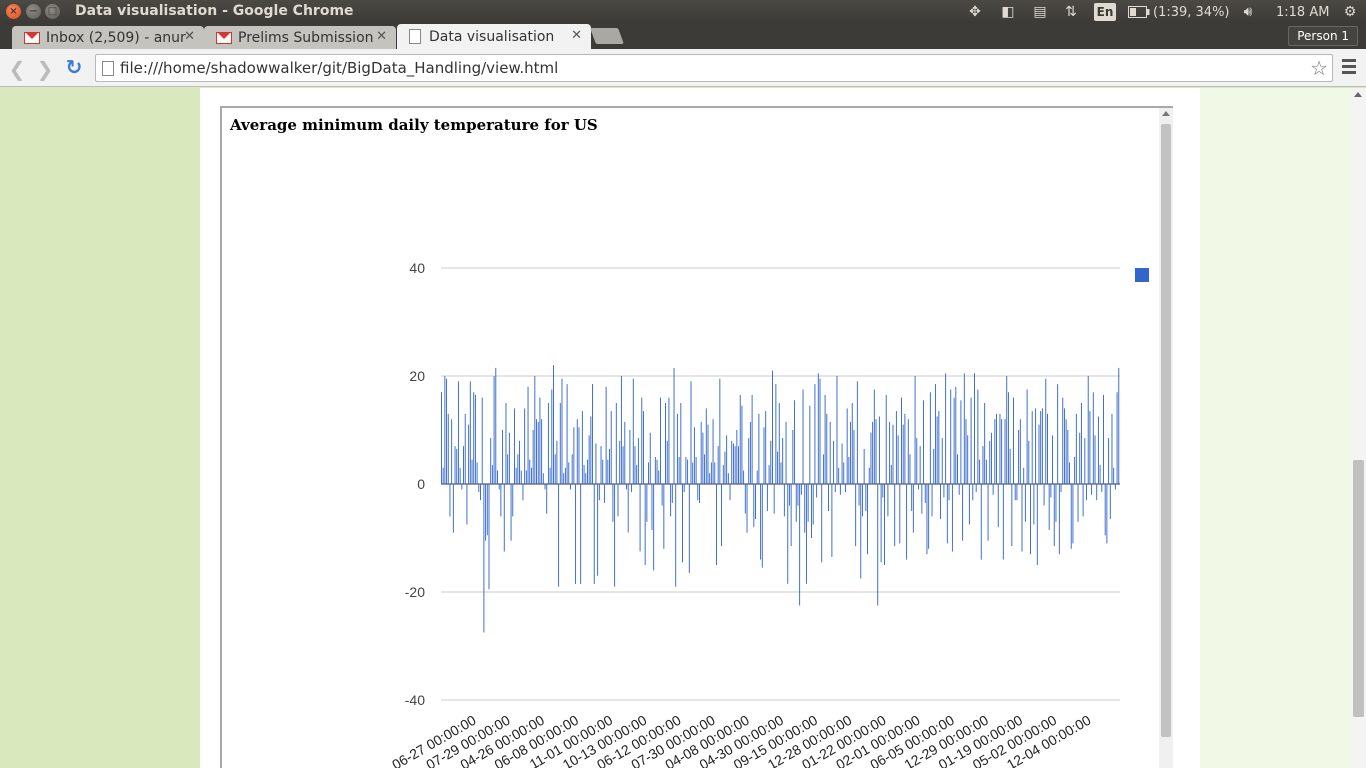 This screenshot has height=768, width=1366. What do you see at coordinates (975, 12) in the screenshot?
I see `dropbox-icon: ✥` at bounding box center [975, 12].